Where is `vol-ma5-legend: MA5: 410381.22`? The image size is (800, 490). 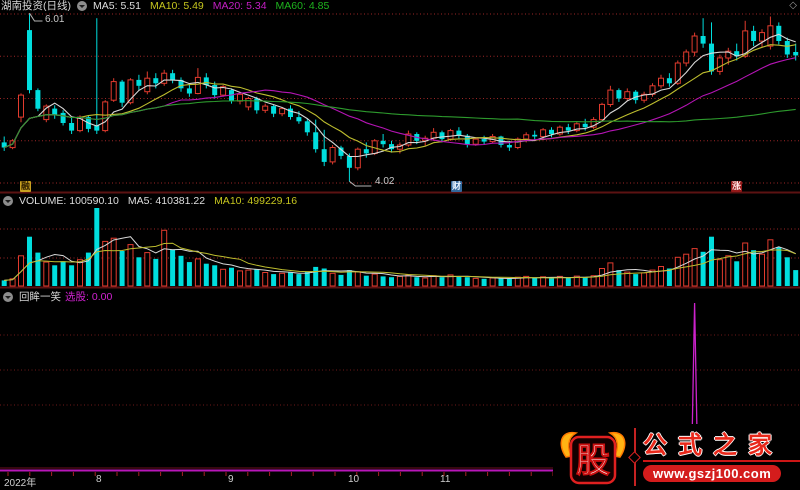
vol-ma5-legend: MA5: 410381.22 is located at coordinates (166, 201).